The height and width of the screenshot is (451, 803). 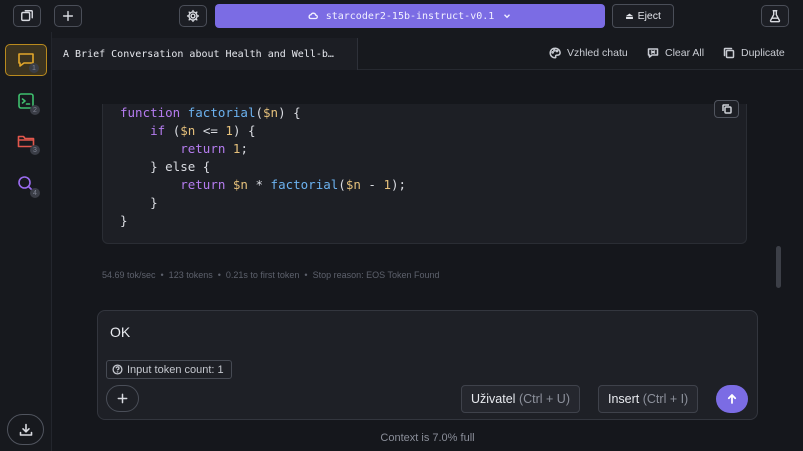 I want to click on clear-all-button: Clear All, so click(x=675, y=53).